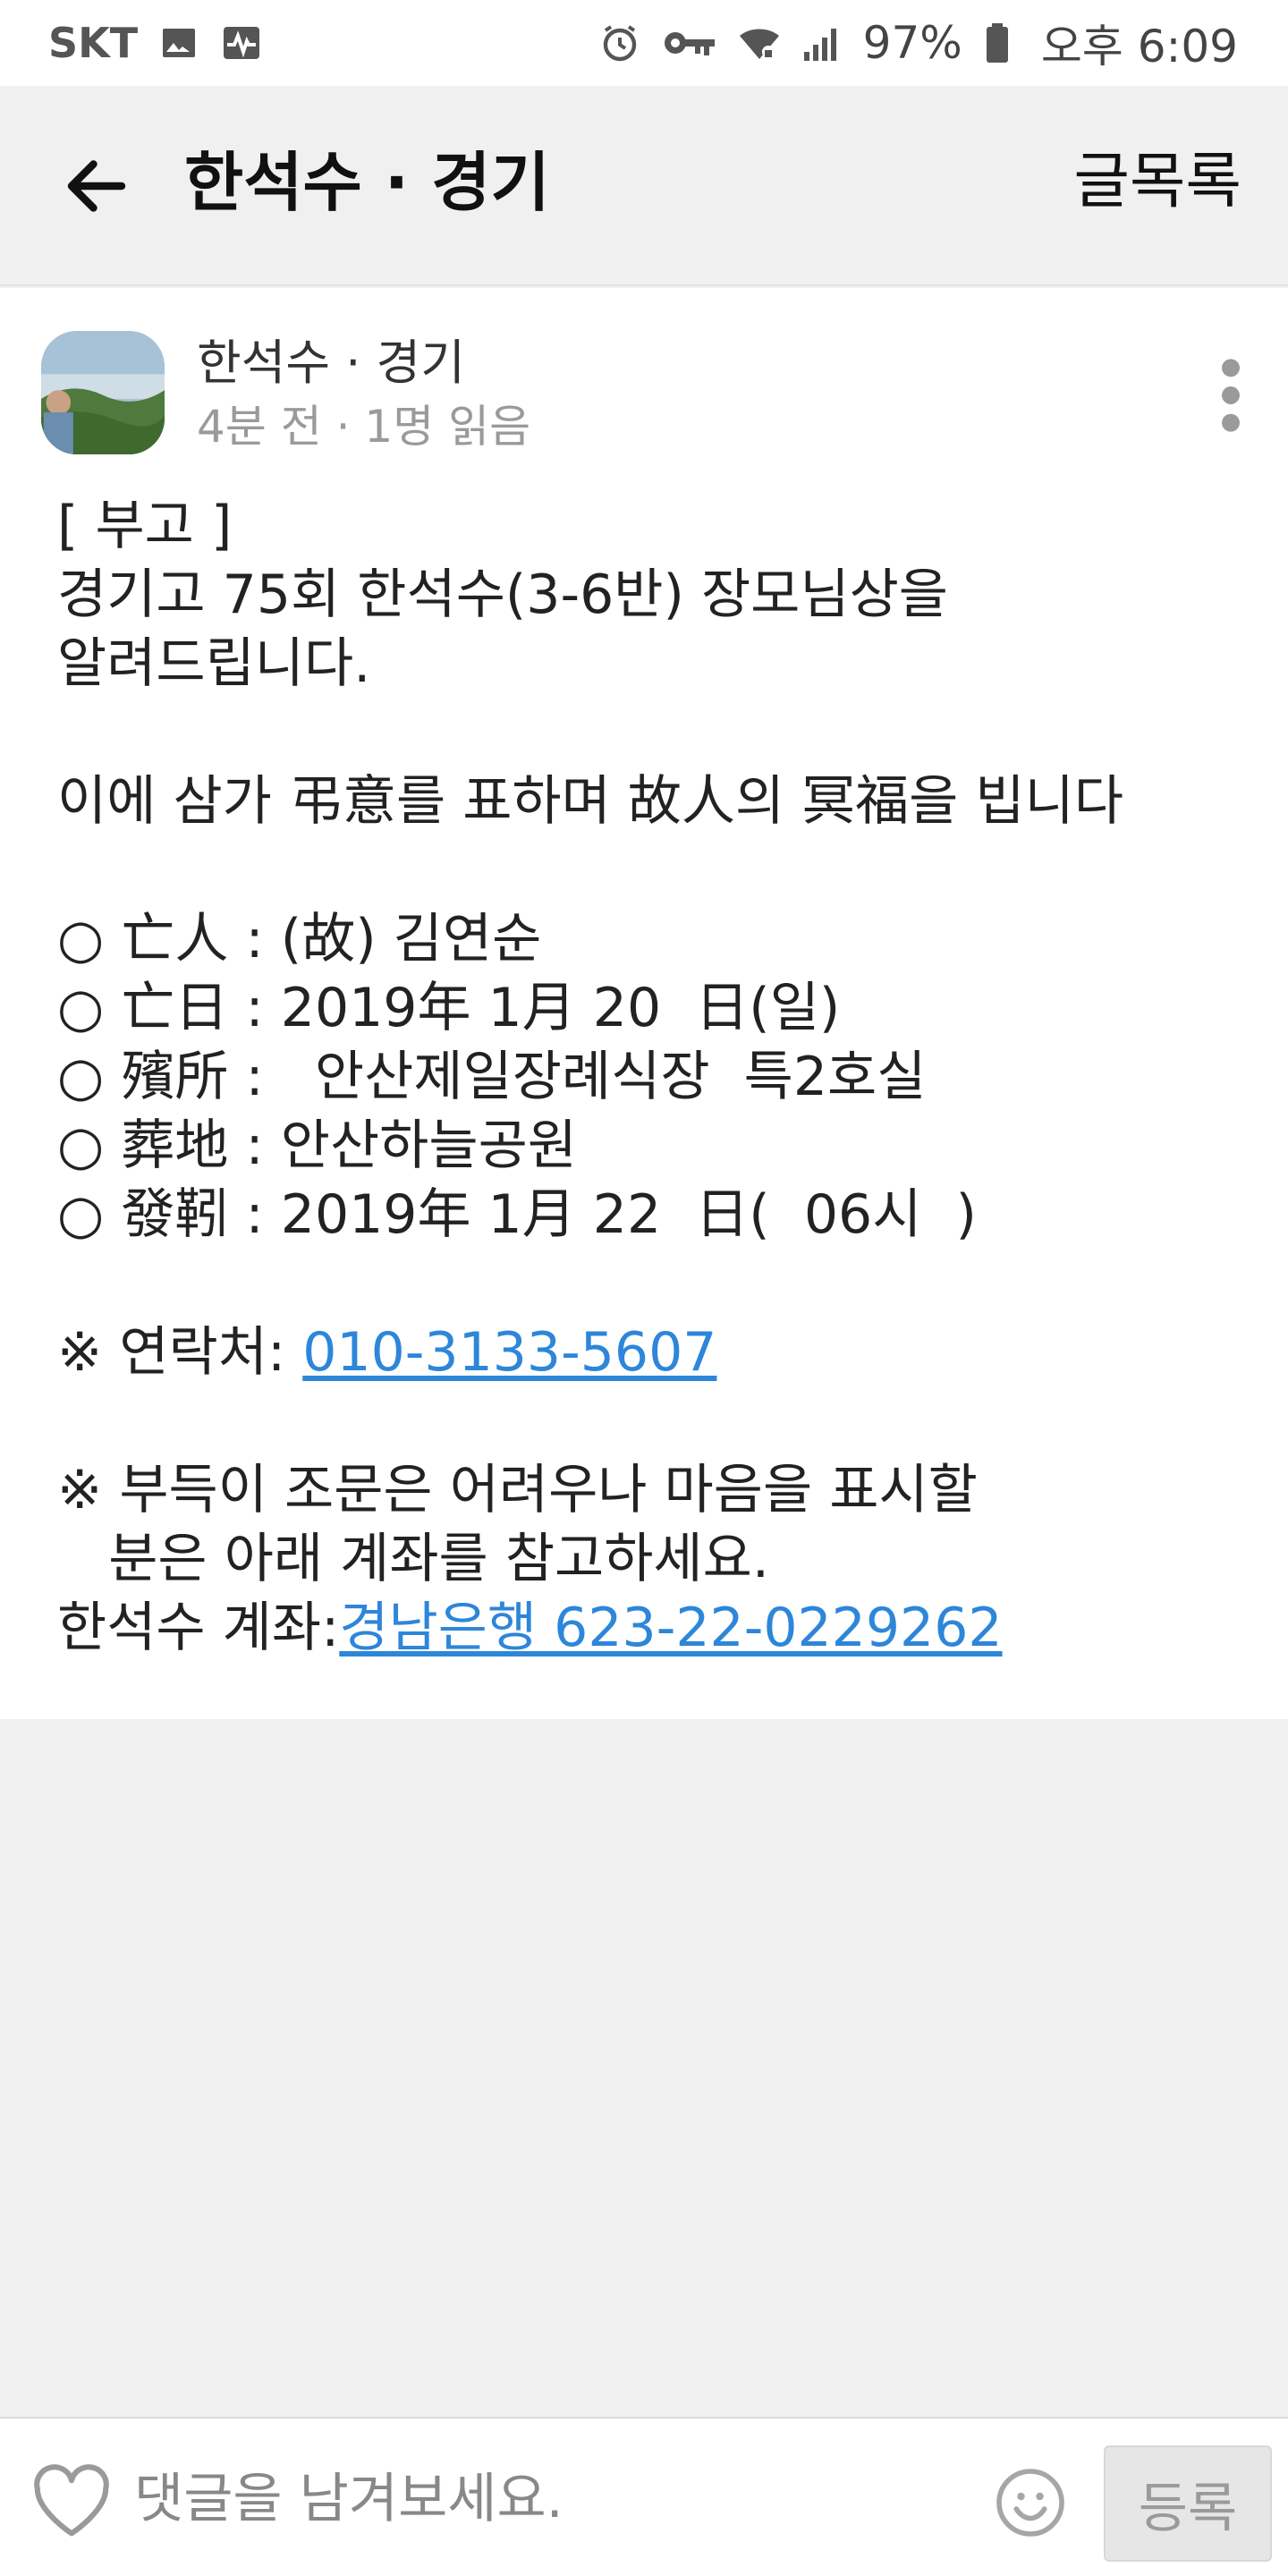 The image size is (1288, 2576). I want to click on author-name: 한석수 · 경기, so click(331, 363).